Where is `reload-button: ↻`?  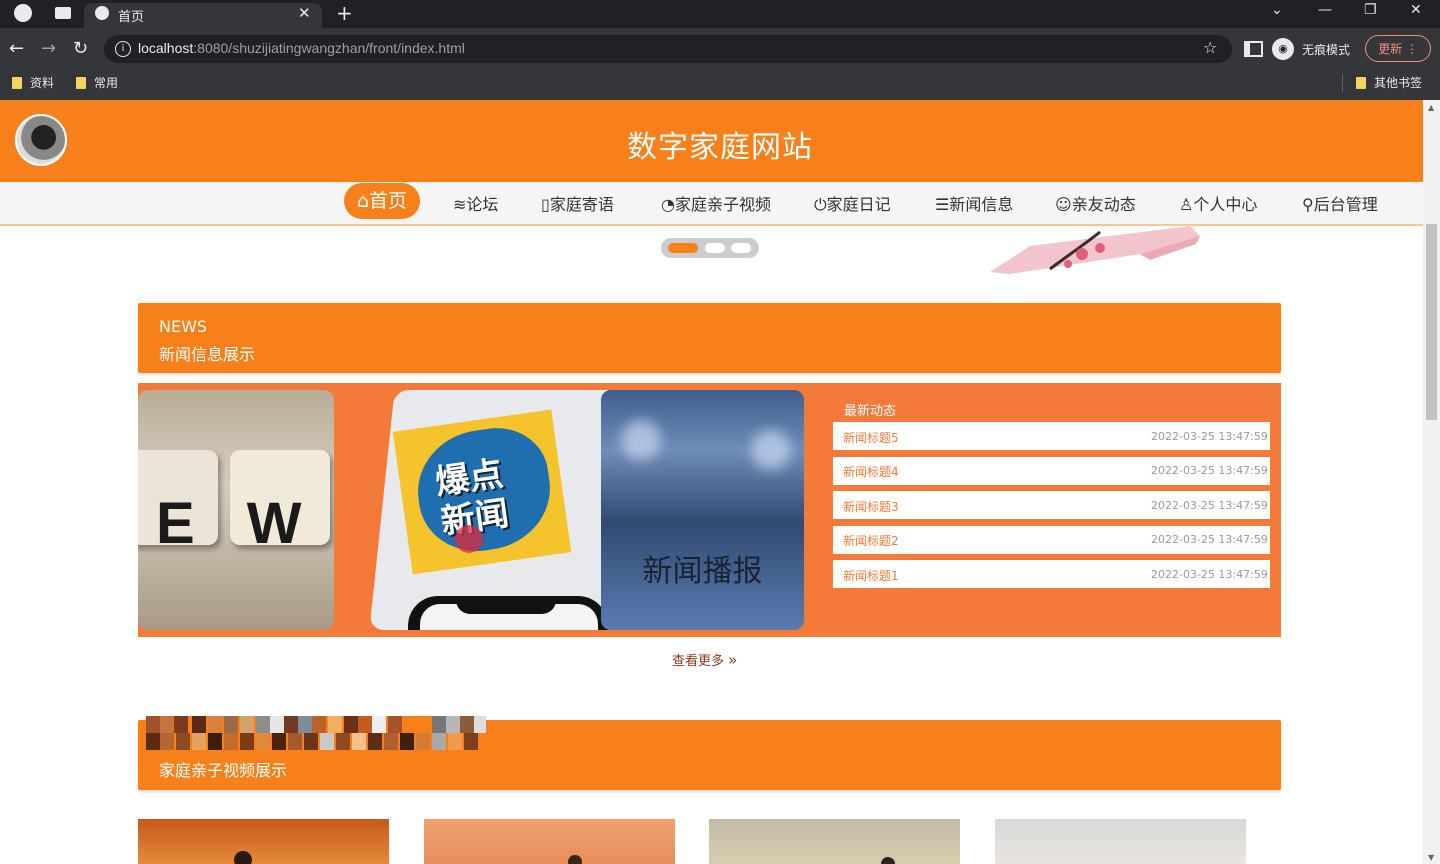 reload-button: ↻ is located at coordinates (80, 48).